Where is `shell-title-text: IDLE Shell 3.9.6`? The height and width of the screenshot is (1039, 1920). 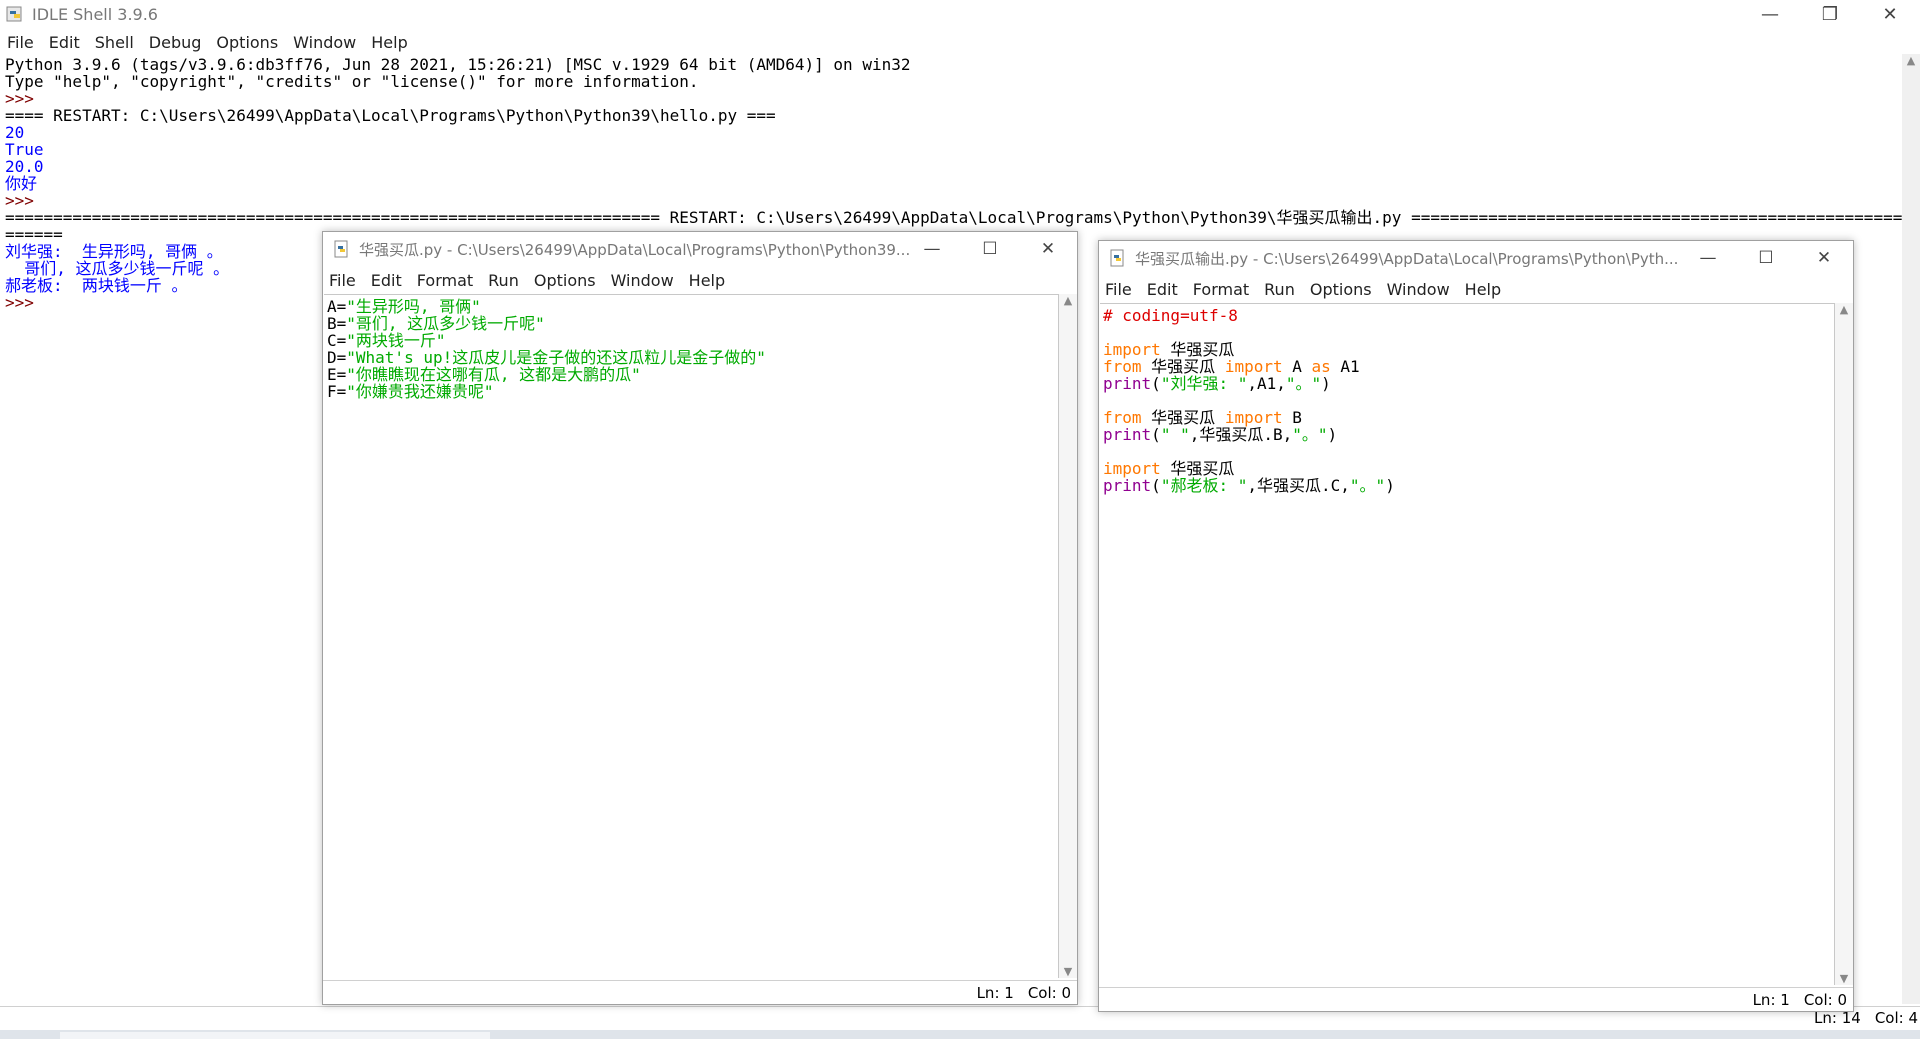 shell-title-text: IDLE Shell 3.9.6 is located at coordinates (95, 14).